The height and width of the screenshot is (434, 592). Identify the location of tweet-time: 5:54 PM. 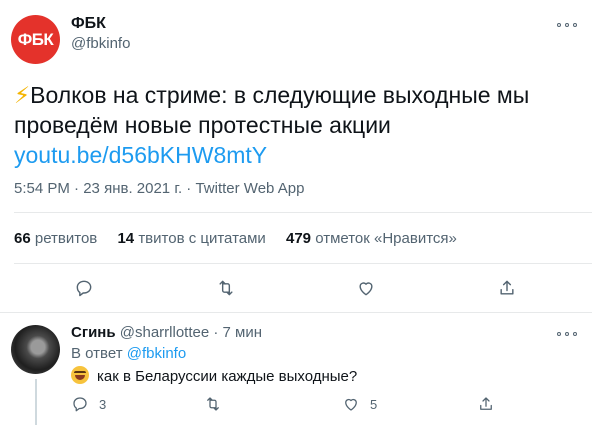
(42, 188).